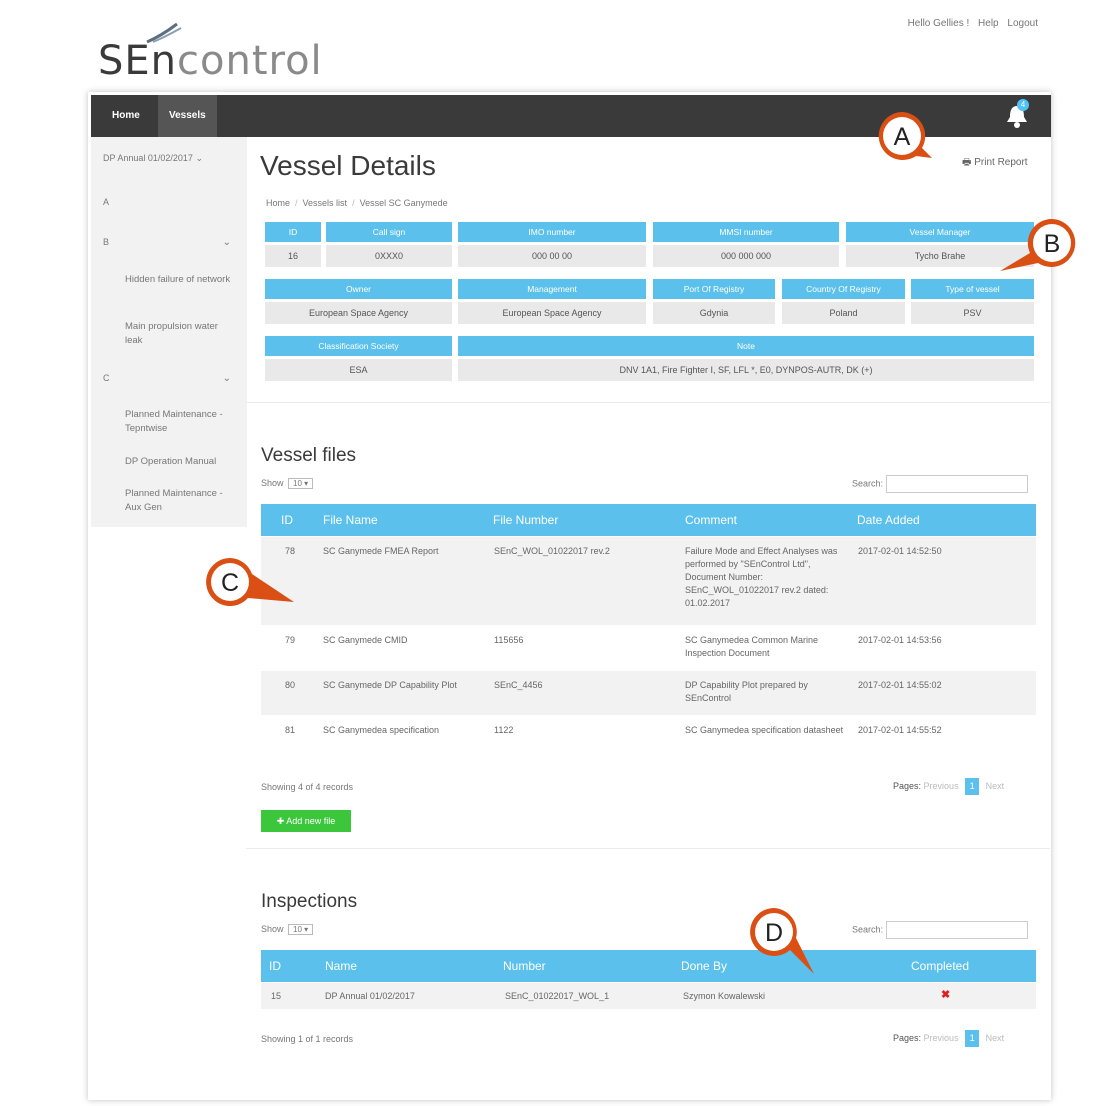  I want to click on column-header: File Number, so click(525, 520).